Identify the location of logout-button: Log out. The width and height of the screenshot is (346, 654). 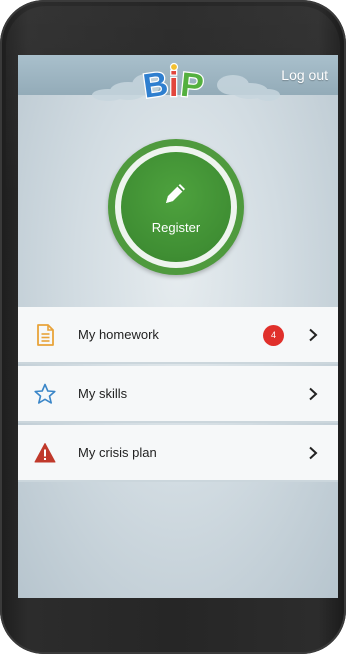
(304, 75).